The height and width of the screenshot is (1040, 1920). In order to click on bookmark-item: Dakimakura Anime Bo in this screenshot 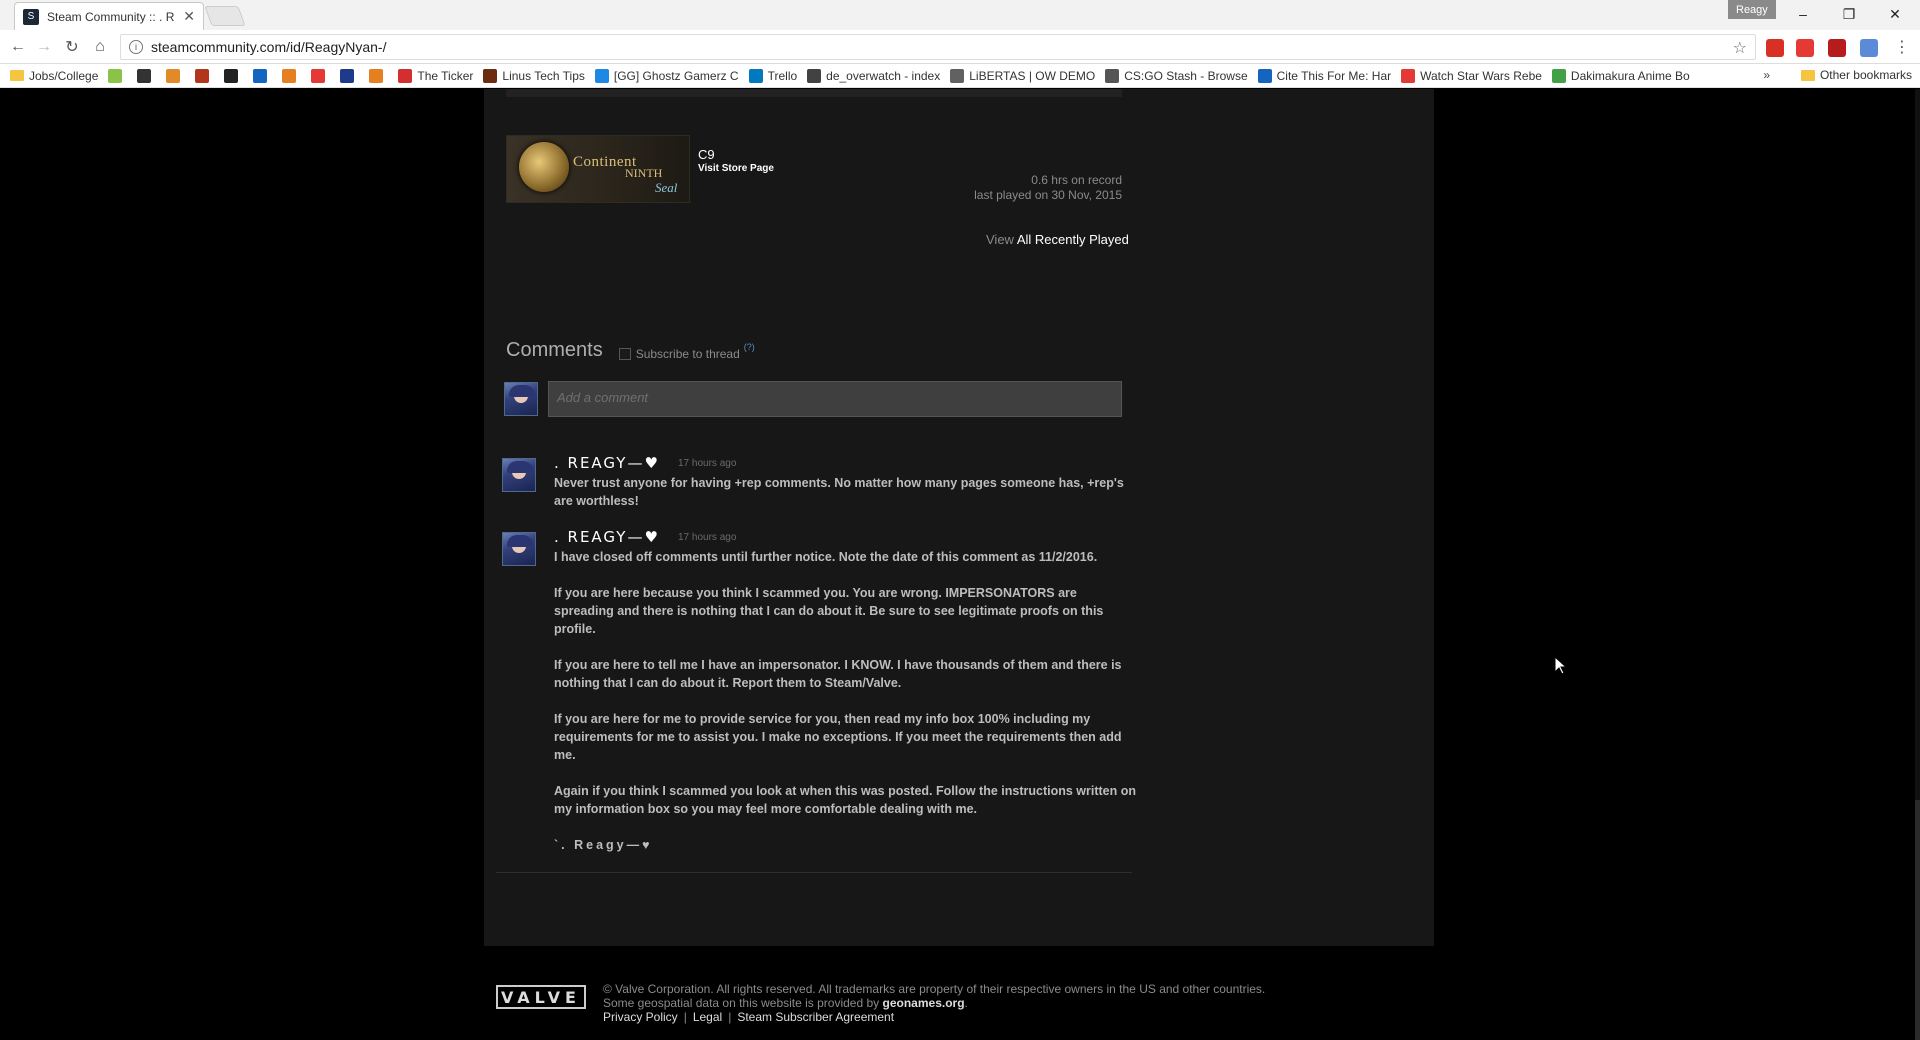, I will do `click(1620, 75)`.